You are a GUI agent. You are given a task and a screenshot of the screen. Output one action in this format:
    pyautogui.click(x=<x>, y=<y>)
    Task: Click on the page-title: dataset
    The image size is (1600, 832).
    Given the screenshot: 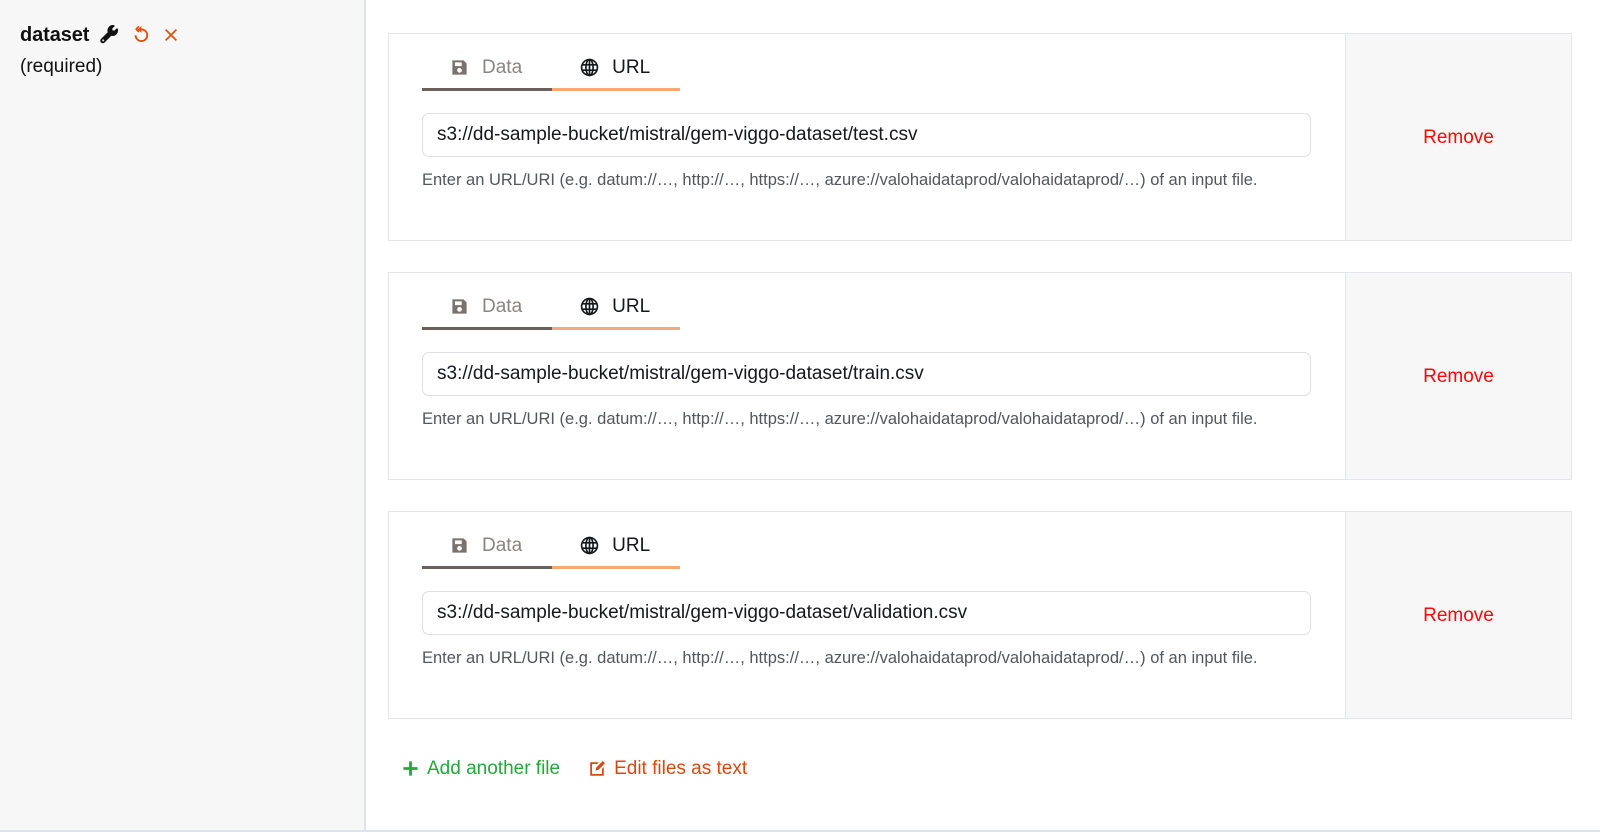 What is the action you would take?
    pyautogui.click(x=55, y=35)
    